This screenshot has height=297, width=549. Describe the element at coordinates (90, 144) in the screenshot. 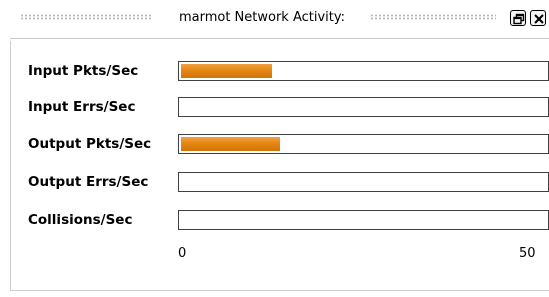

I see `meter-label-output-pkts: Output Pkts/Sec` at that location.